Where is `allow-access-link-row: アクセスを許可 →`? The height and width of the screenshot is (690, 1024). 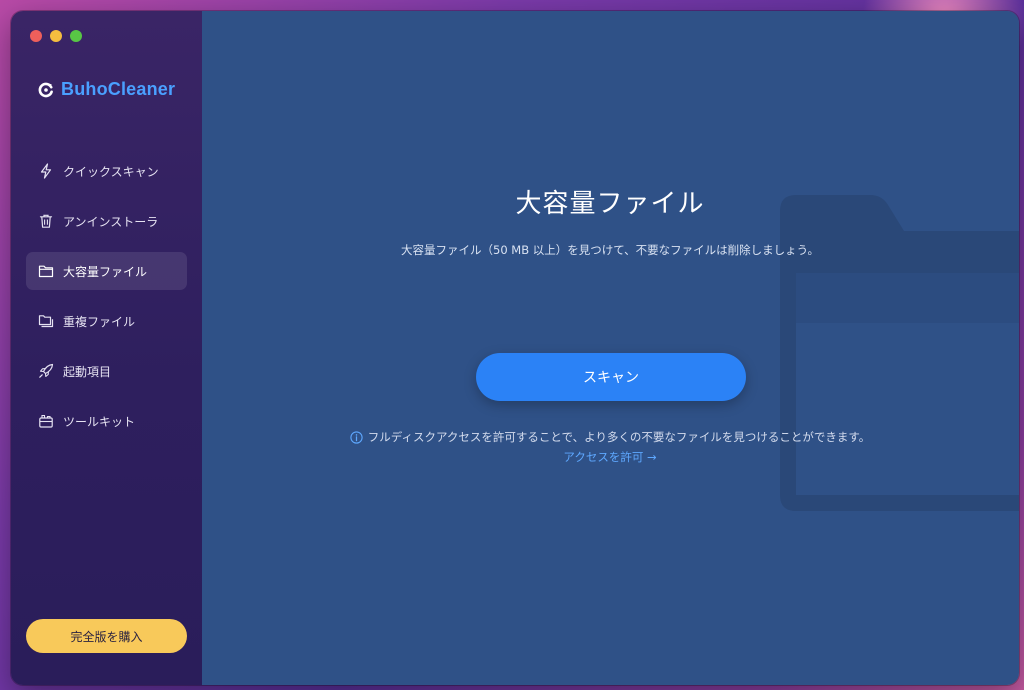
allow-access-link-row: アクセスを許可 → is located at coordinates (610, 457).